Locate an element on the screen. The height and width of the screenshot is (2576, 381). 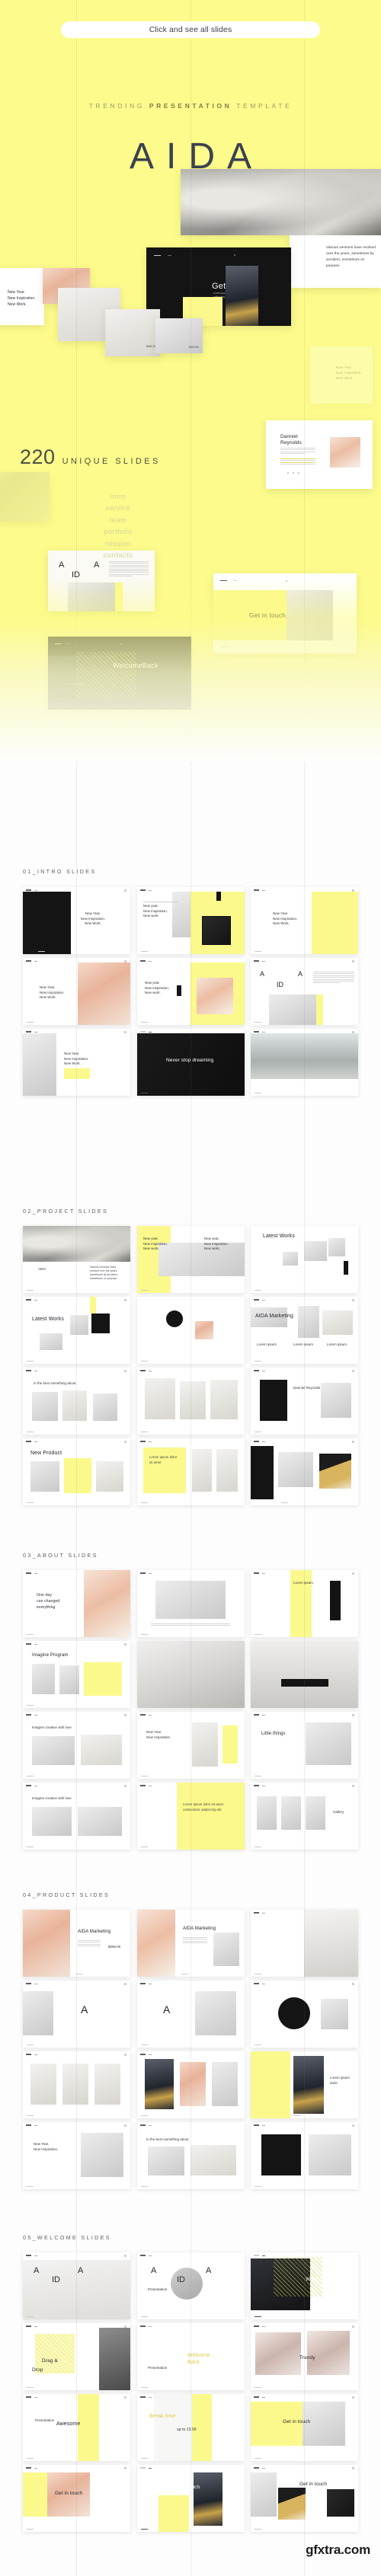
keyword-item: team is located at coordinates (118, 520).